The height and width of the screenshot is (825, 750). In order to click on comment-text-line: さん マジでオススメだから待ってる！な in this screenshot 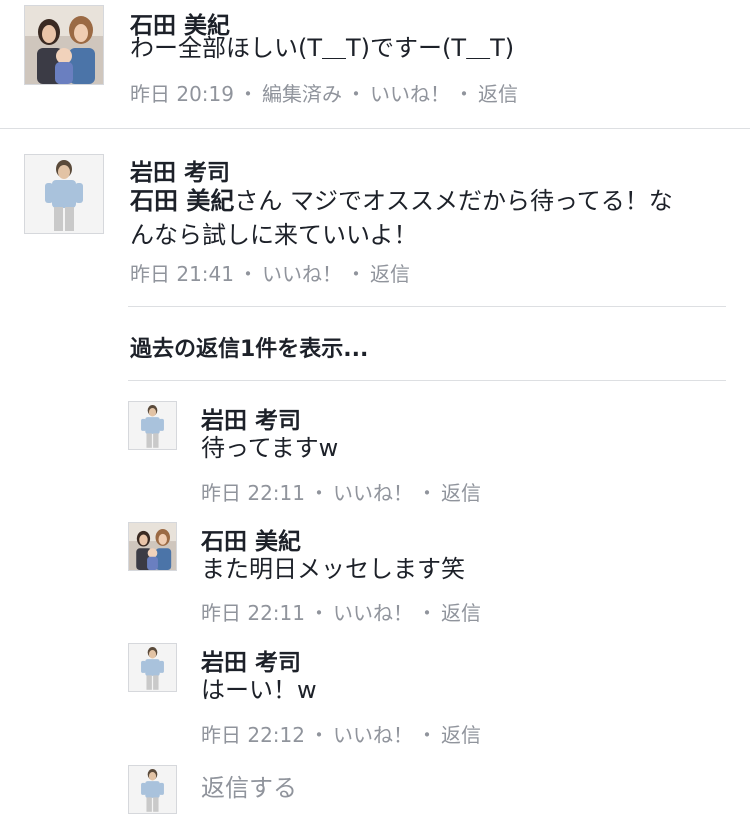, I will do `click(453, 201)`.